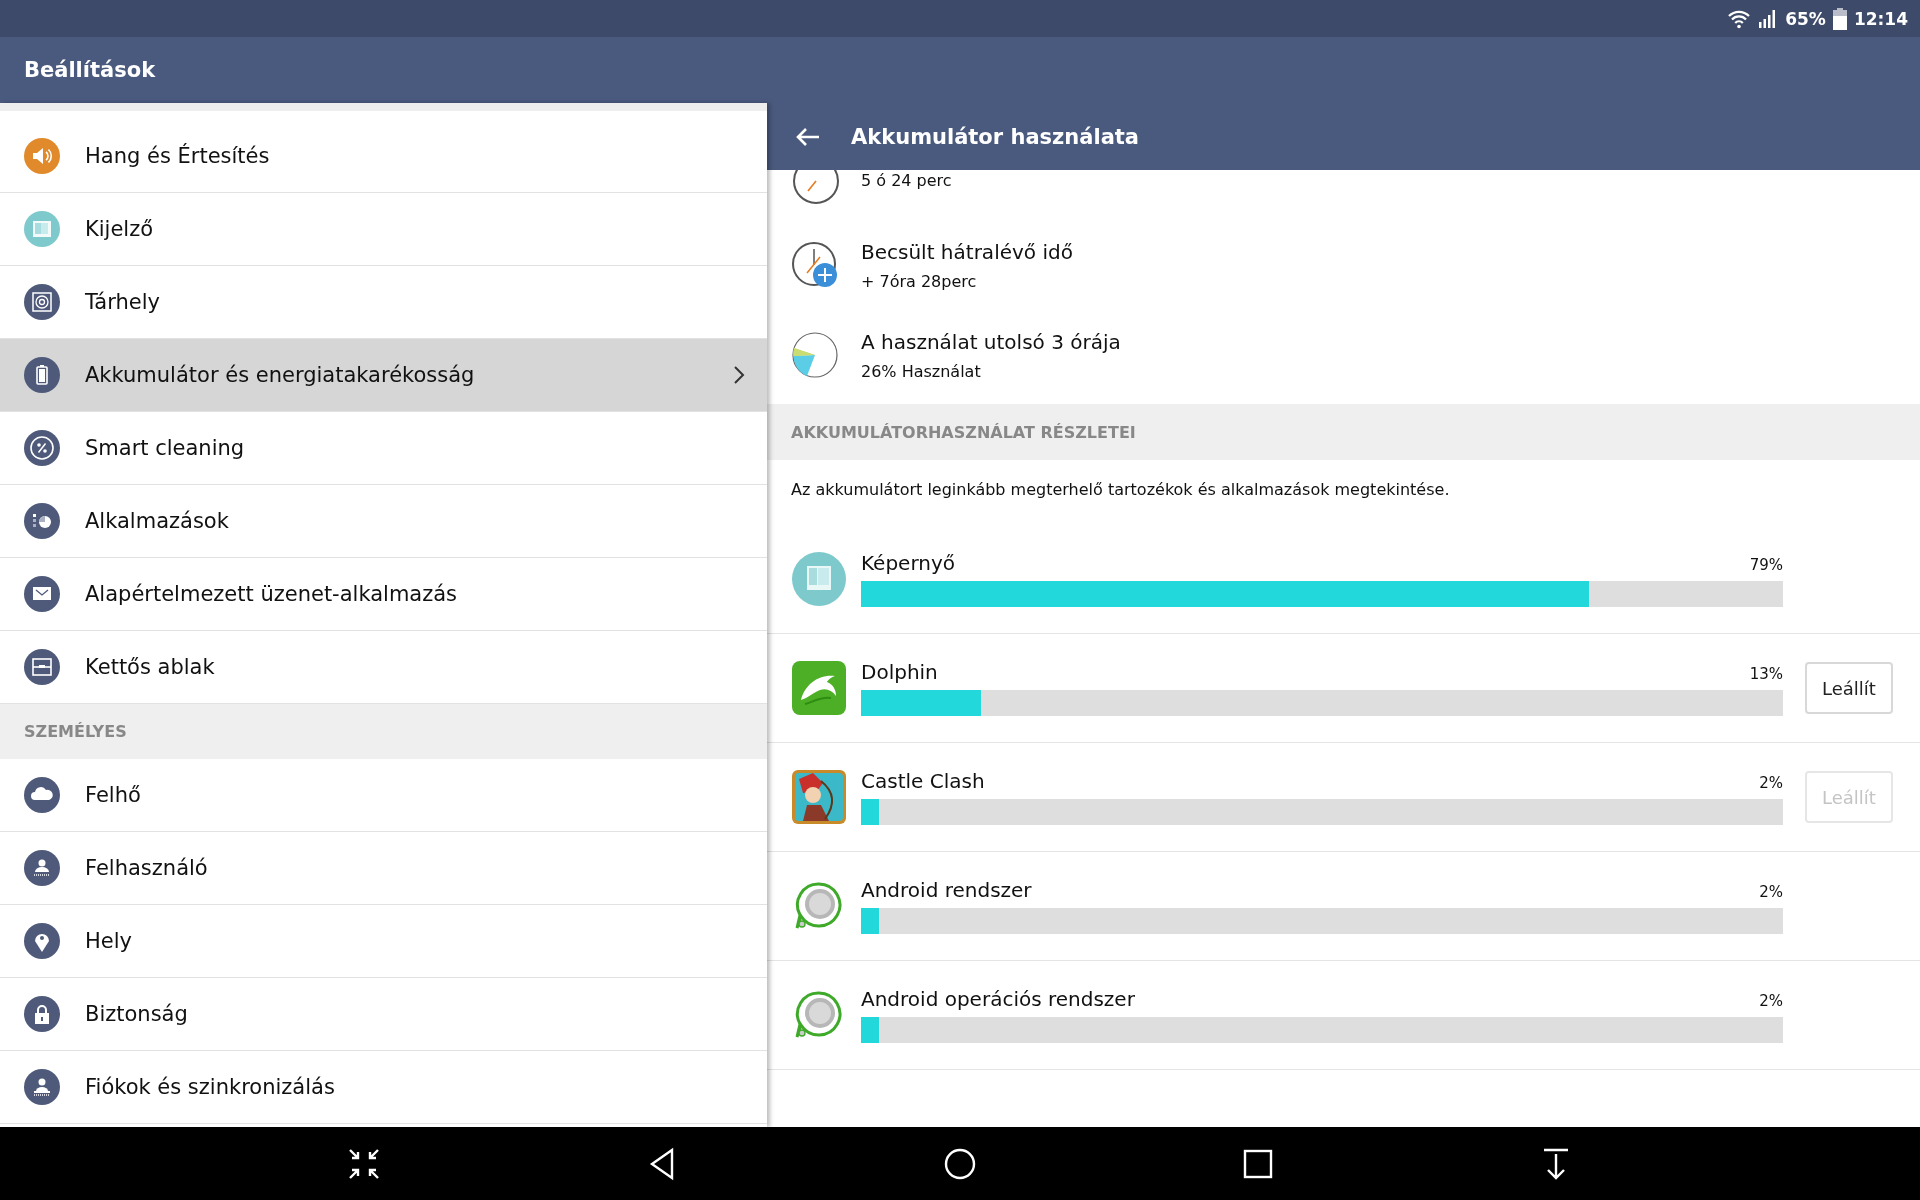  I want to click on user-icon, so click(42, 868).